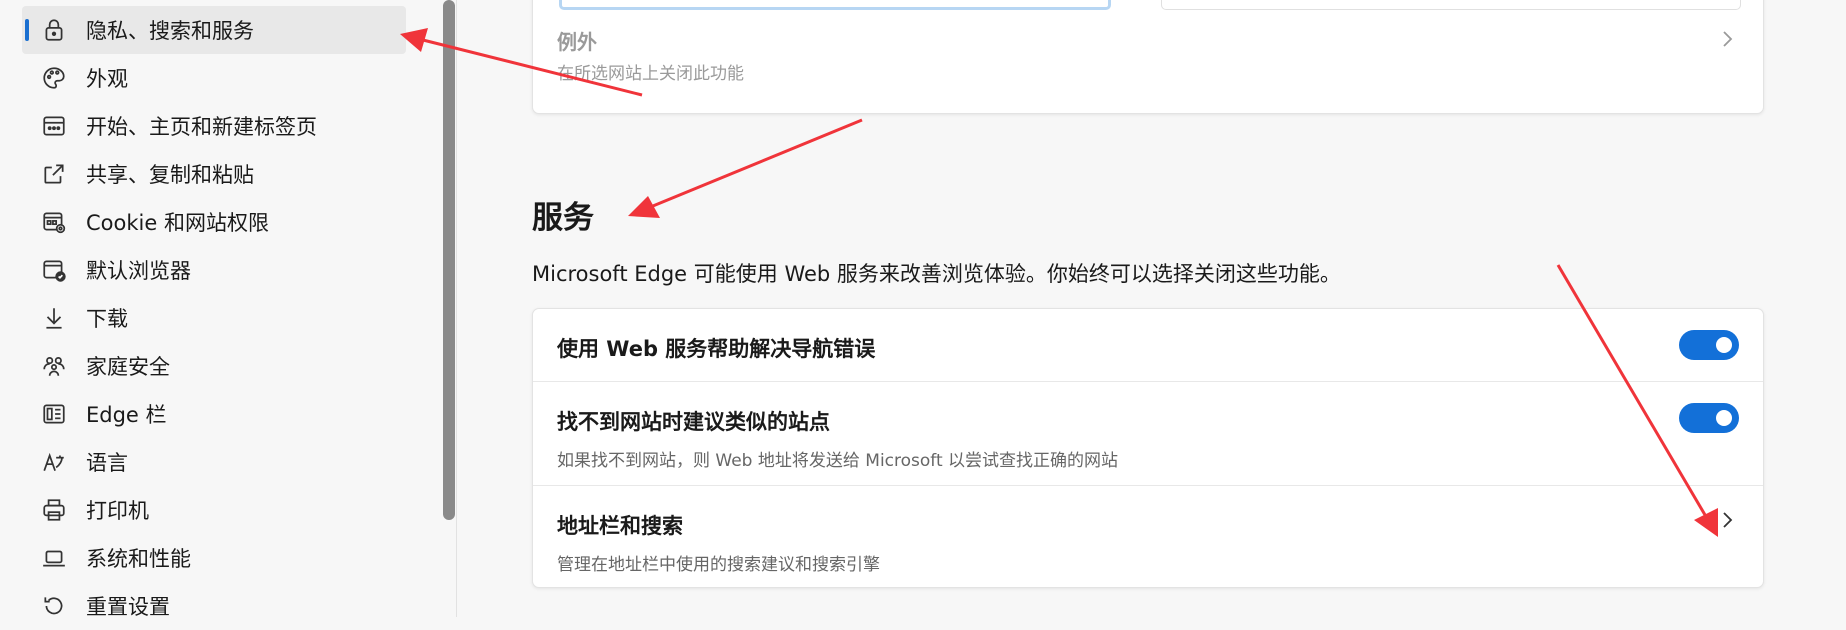 This screenshot has height=630, width=1846. I want to click on exceptions-row: 例外 在所选网站上关闭此功能, so click(1148, 61).